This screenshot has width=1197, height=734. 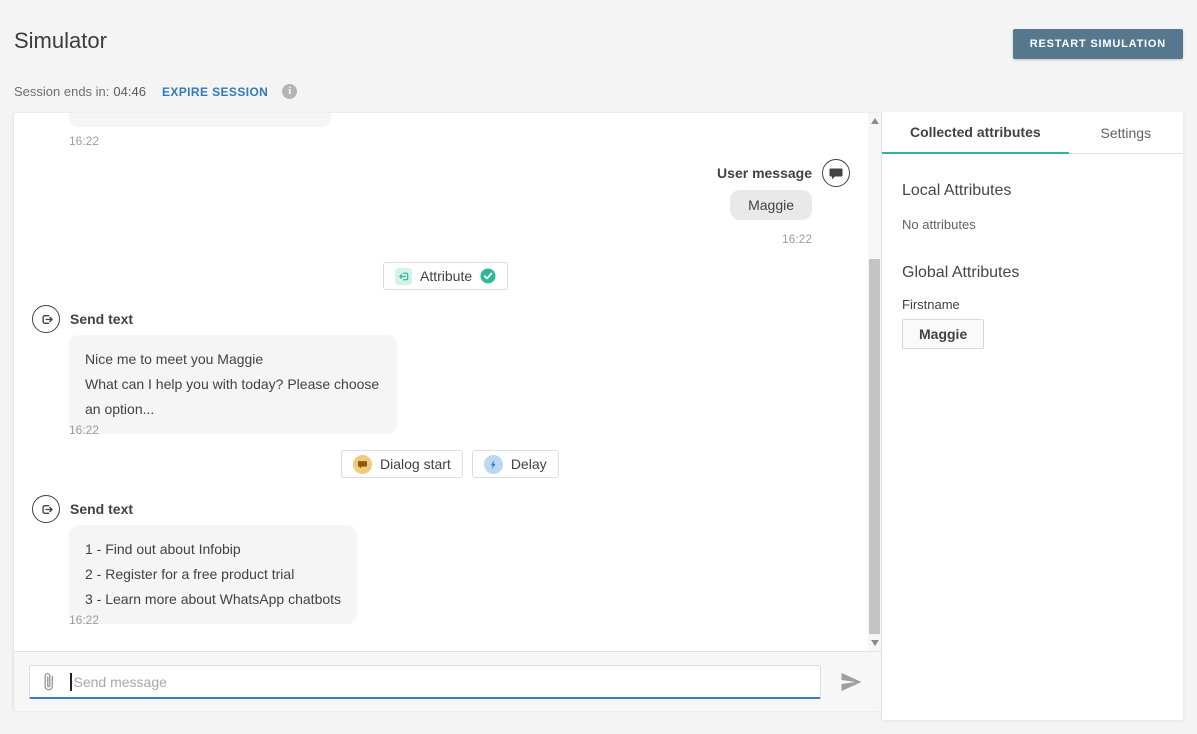 What do you see at coordinates (129, 91) in the screenshot?
I see `session-countdown-value: 04:46` at bounding box center [129, 91].